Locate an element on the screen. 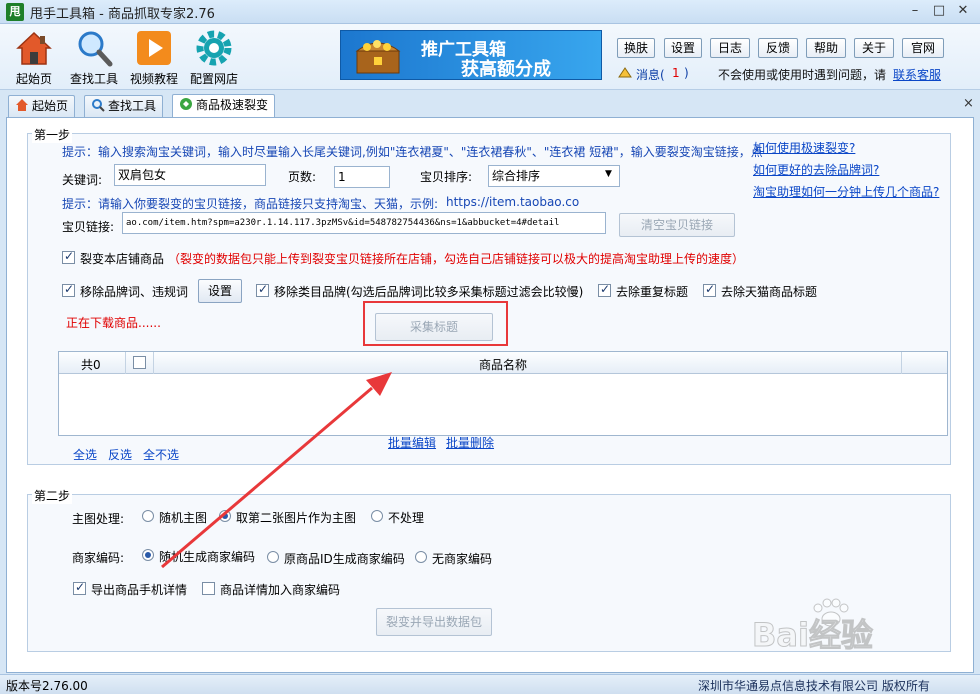  batch-delete-link: 批量删除 is located at coordinates (470, 442).